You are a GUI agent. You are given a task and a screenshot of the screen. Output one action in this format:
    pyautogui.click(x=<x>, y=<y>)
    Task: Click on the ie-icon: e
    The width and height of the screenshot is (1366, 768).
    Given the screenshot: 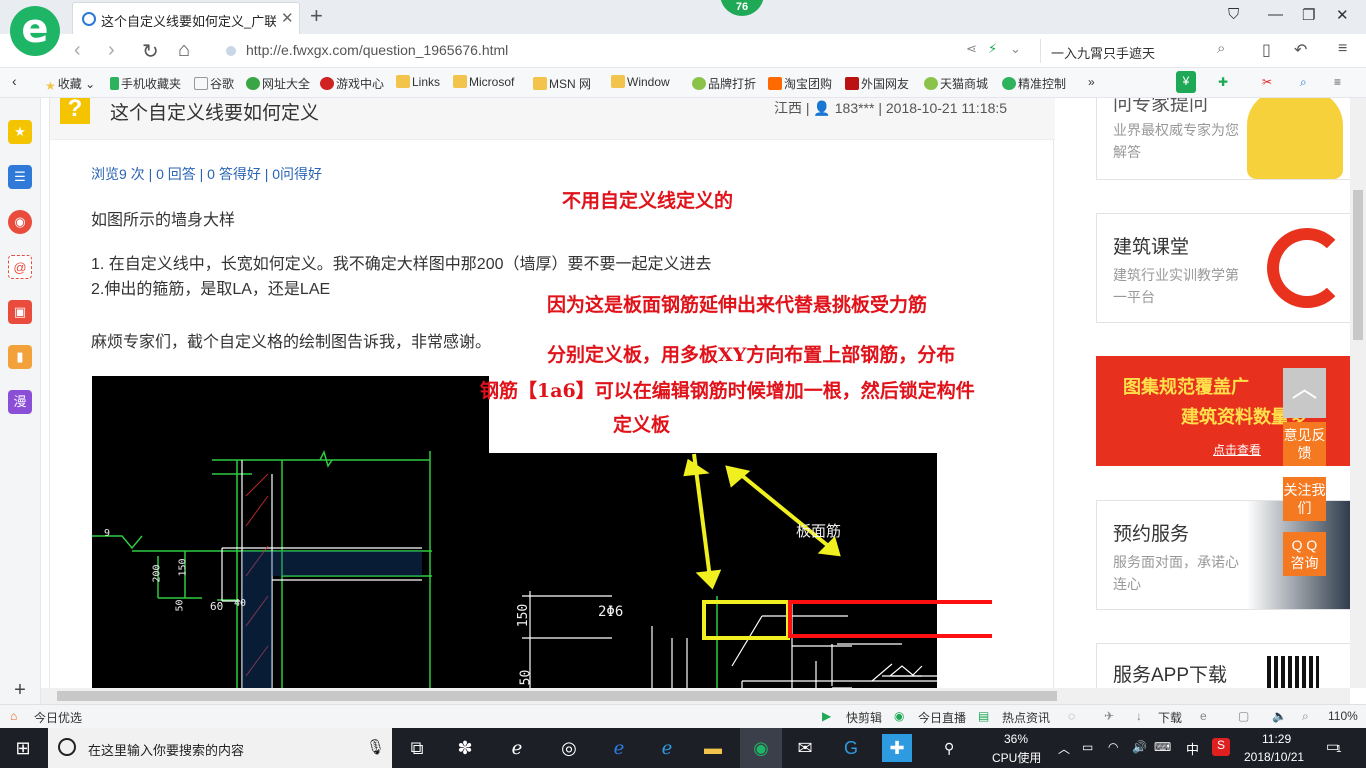 What is the action you would take?
    pyautogui.click(x=1203, y=716)
    